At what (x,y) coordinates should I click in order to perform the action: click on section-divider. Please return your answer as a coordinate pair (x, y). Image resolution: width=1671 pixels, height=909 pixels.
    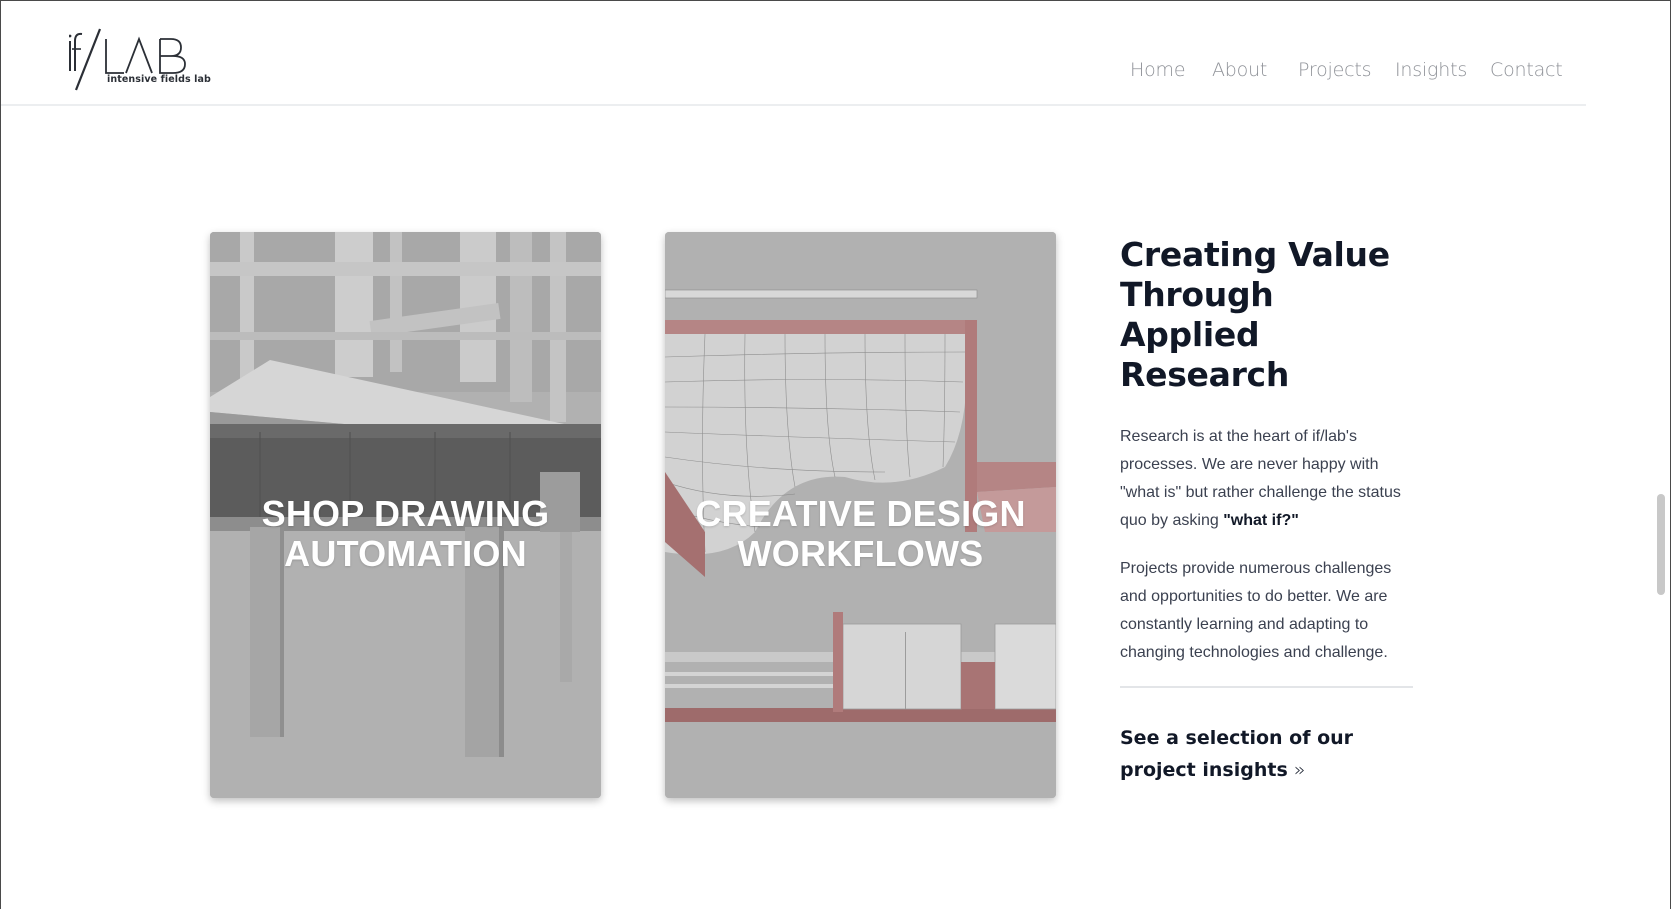
    Looking at the image, I should click on (1266, 687).